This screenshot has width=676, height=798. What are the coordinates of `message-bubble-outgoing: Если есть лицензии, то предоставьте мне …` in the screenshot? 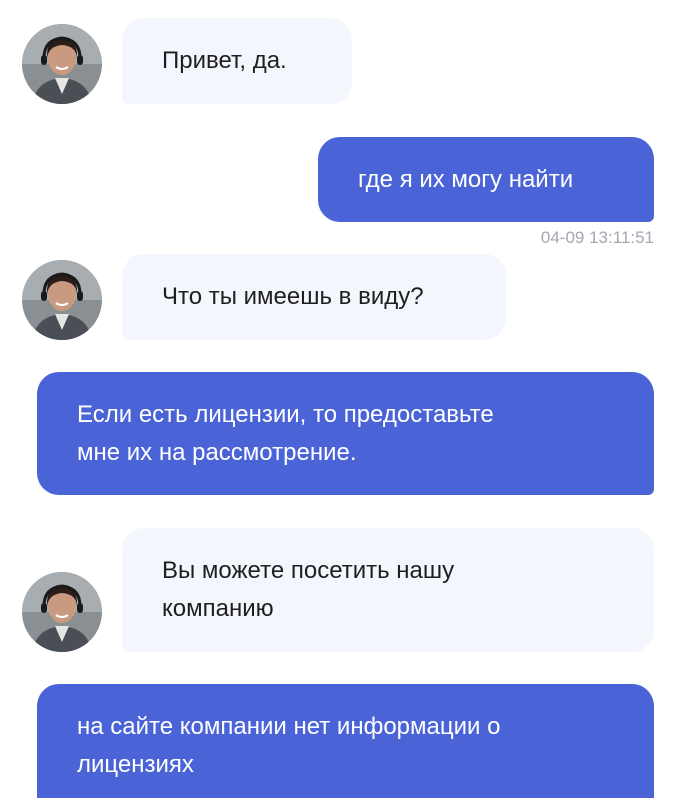 It's located at (345, 433).